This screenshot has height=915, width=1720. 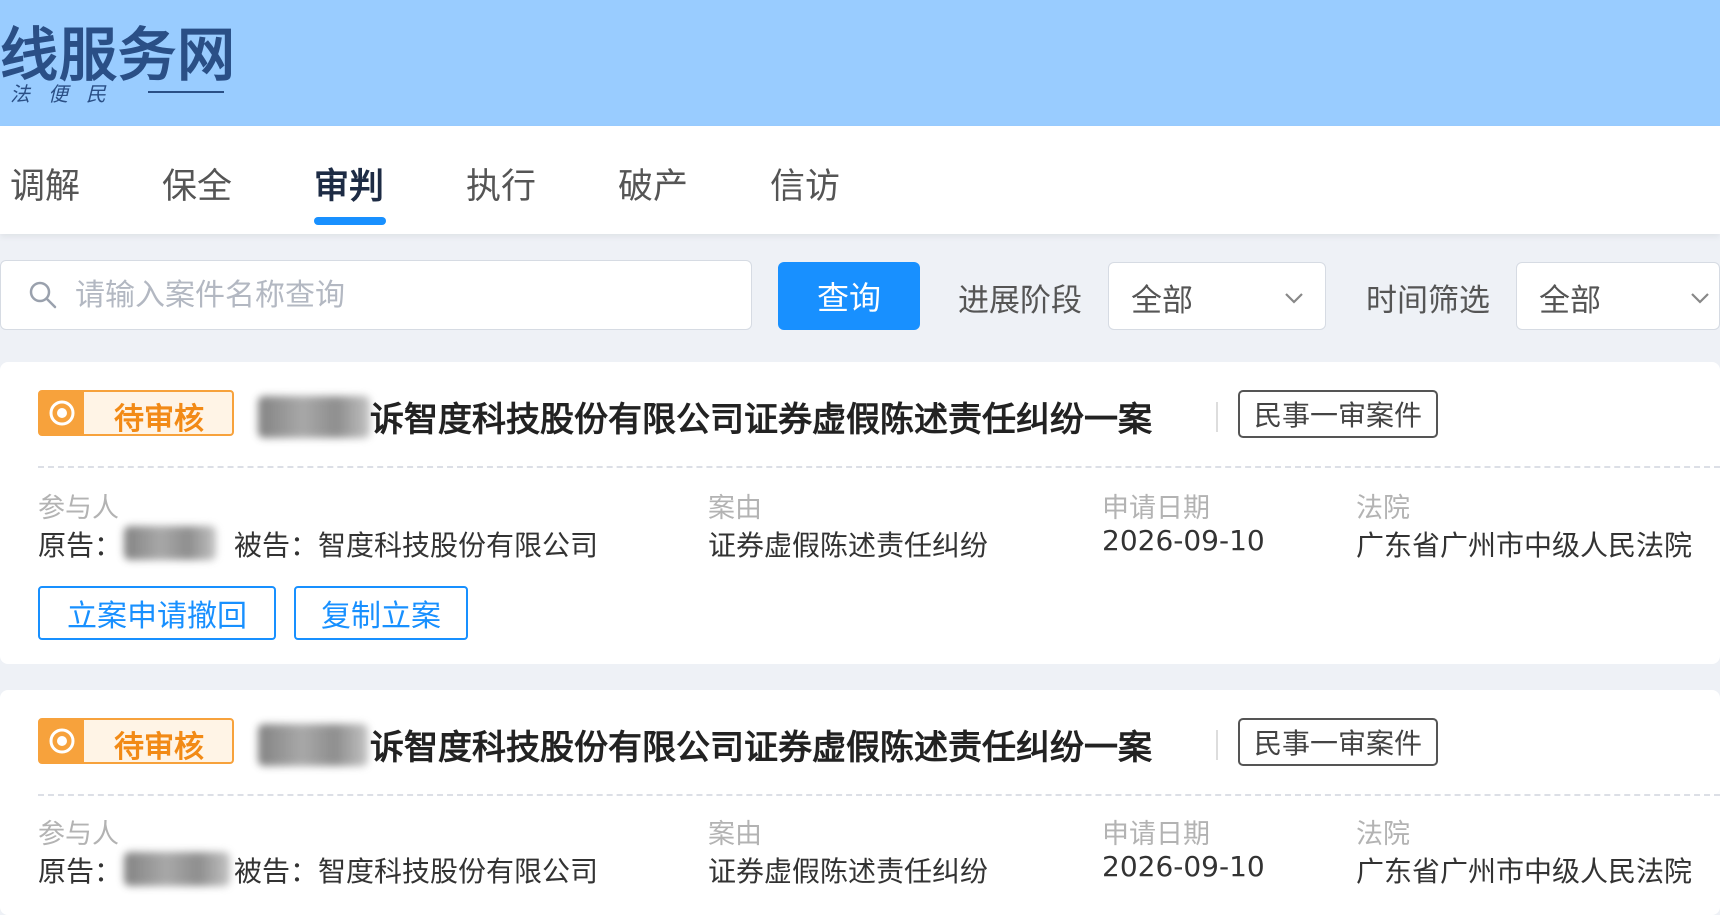 I want to click on tab-petition: 信访, so click(x=805, y=183).